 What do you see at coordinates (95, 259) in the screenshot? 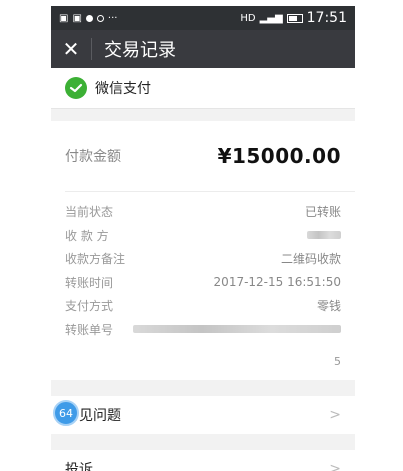
I see `detail-label: 收款方备注` at bounding box center [95, 259].